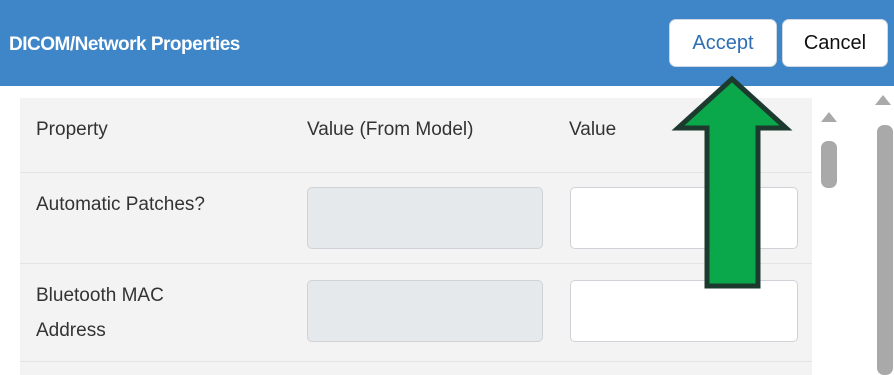 Image resolution: width=894 pixels, height=375 pixels. What do you see at coordinates (100, 313) in the screenshot?
I see `property-label: Bluetooth MAC Address` at bounding box center [100, 313].